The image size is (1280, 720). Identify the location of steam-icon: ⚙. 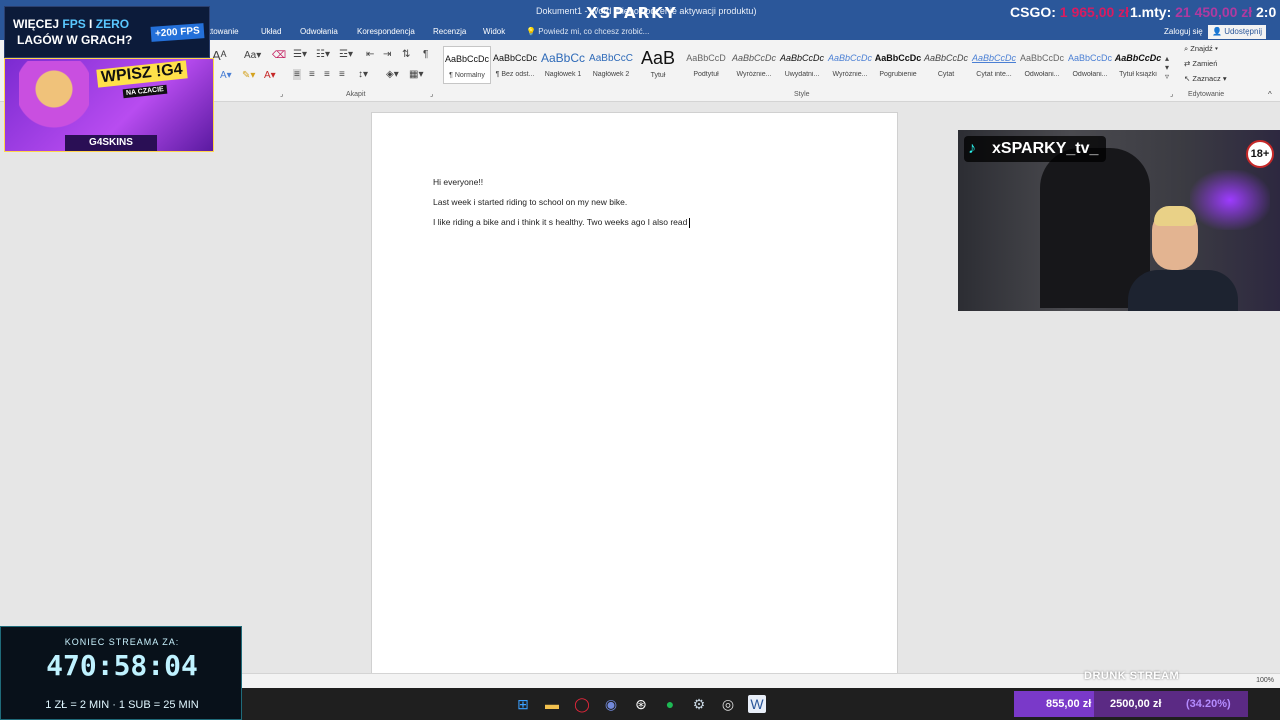
(699, 704).